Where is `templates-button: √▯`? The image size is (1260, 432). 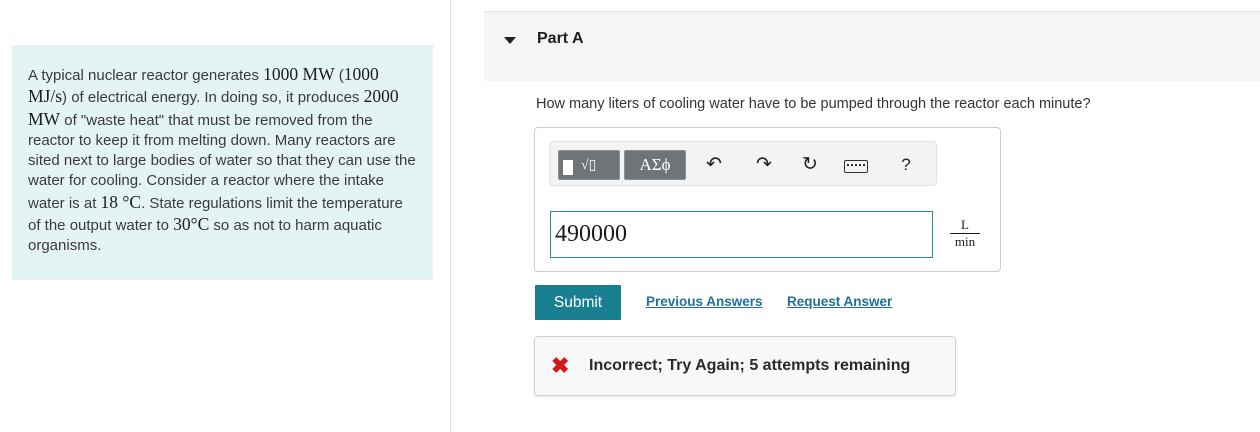
templates-button: √▯ is located at coordinates (589, 165).